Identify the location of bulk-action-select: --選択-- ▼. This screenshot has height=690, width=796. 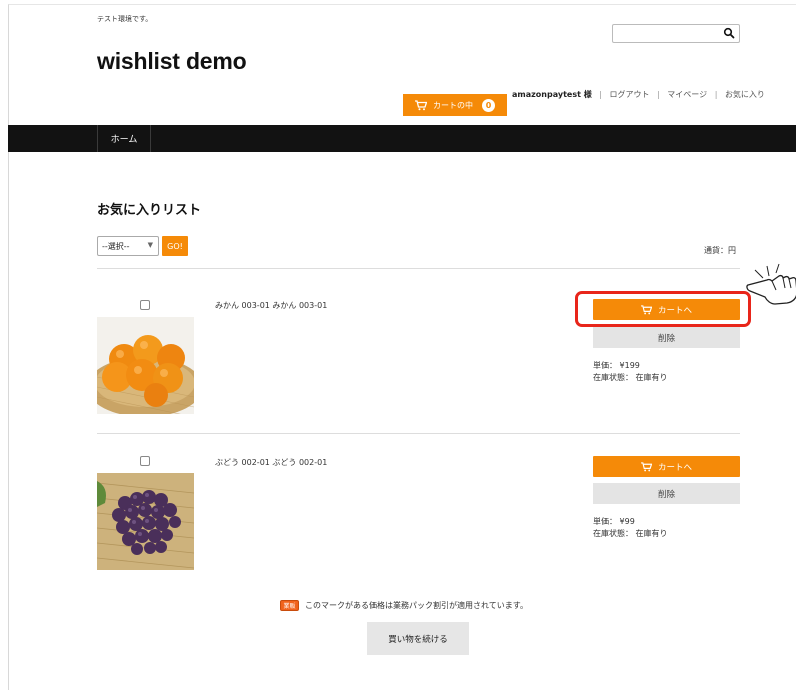
(128, 246).